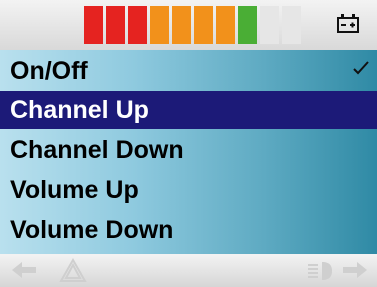  What do you see at coordinates (97, 149) in the screenshot?
I see `menu-item-label: Channel Down` at bounding box center [97, 149].